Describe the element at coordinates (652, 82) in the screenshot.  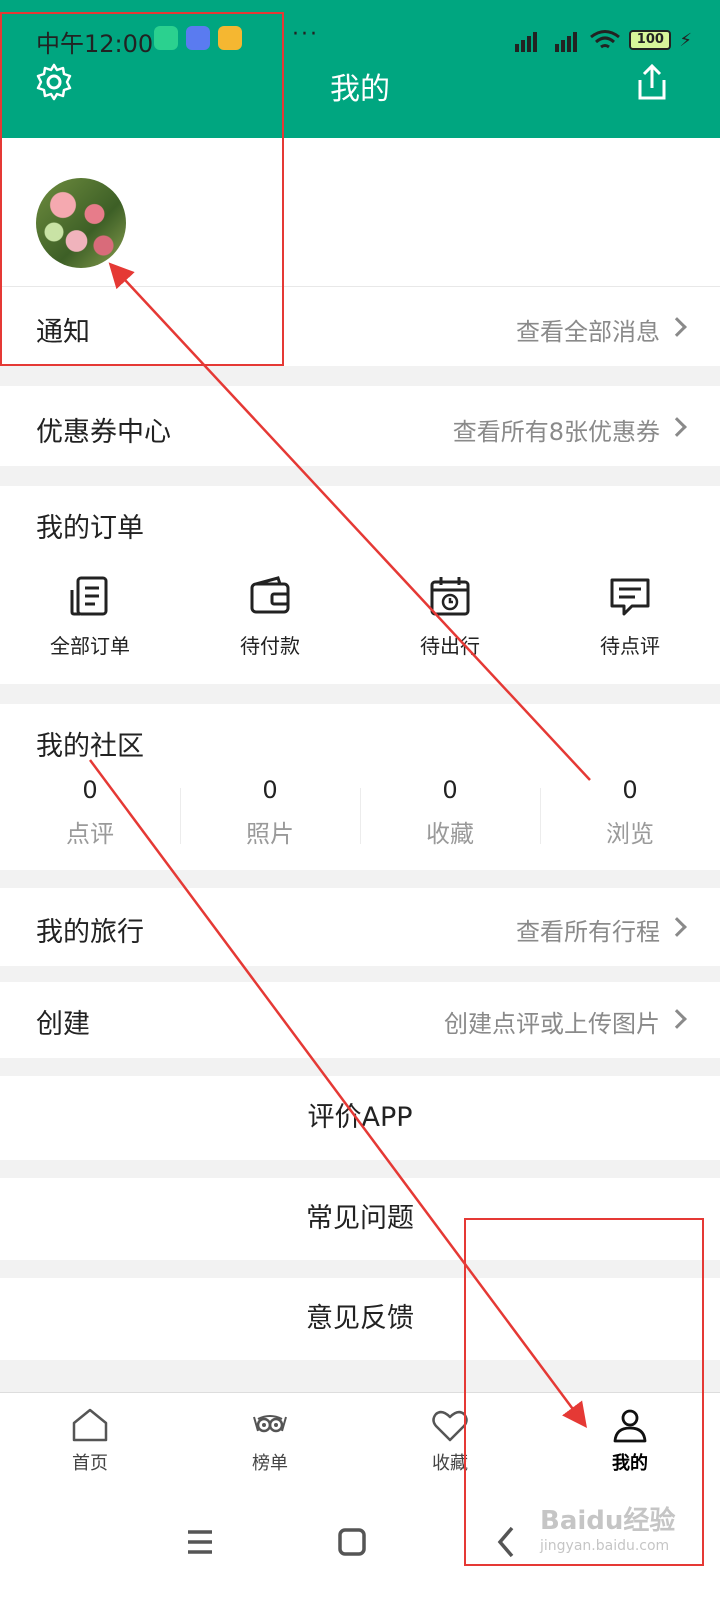
I see `share-icon` at that location.